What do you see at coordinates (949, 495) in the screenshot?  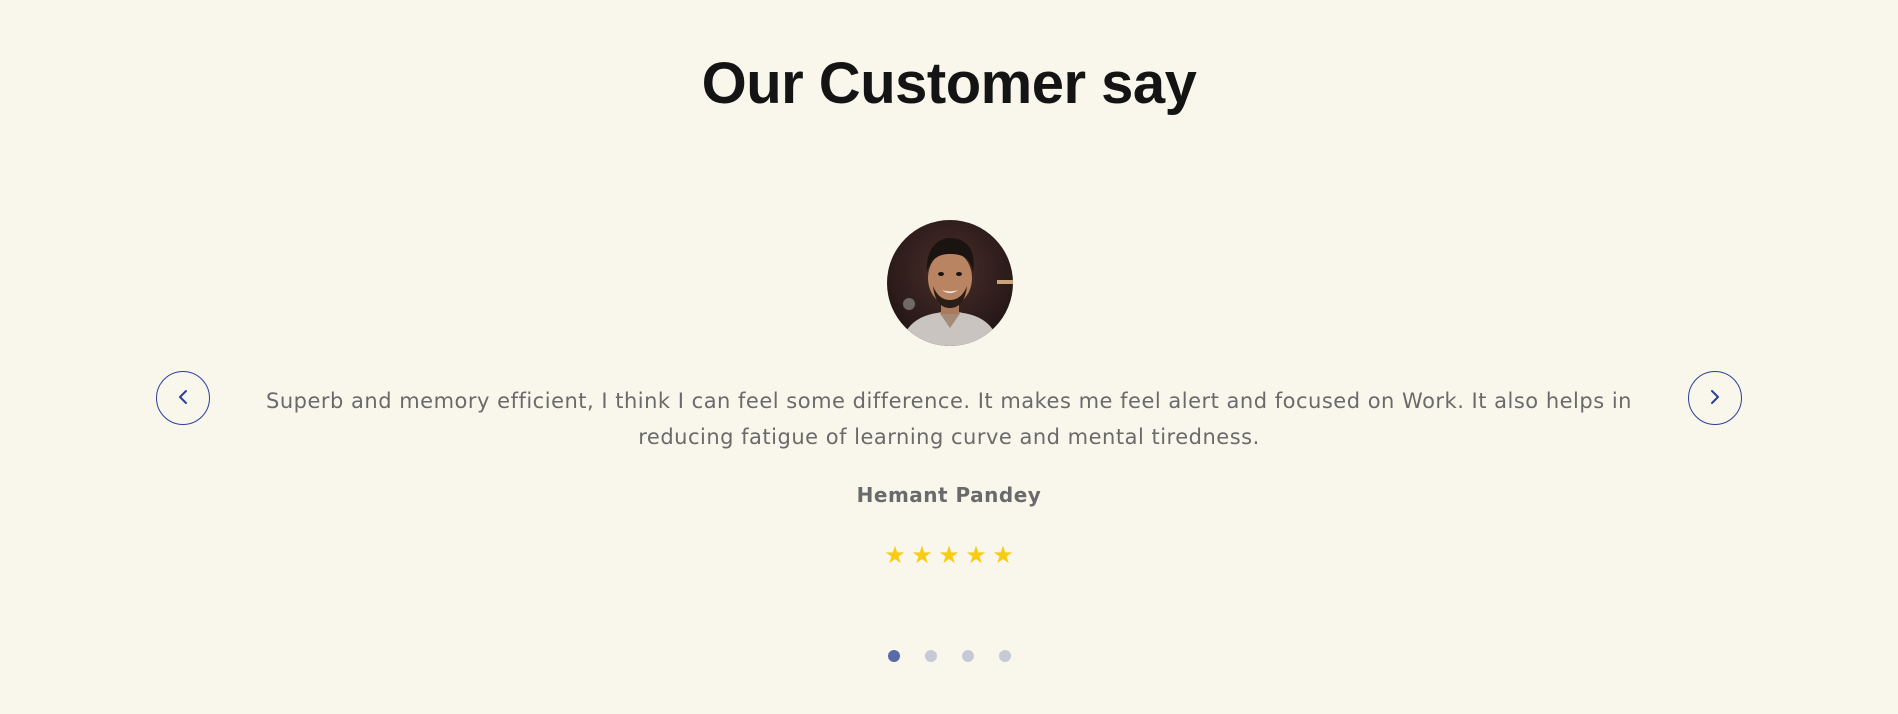 I see `testimonial-author: Hemant Pandey` at bounding box center [949, 495].